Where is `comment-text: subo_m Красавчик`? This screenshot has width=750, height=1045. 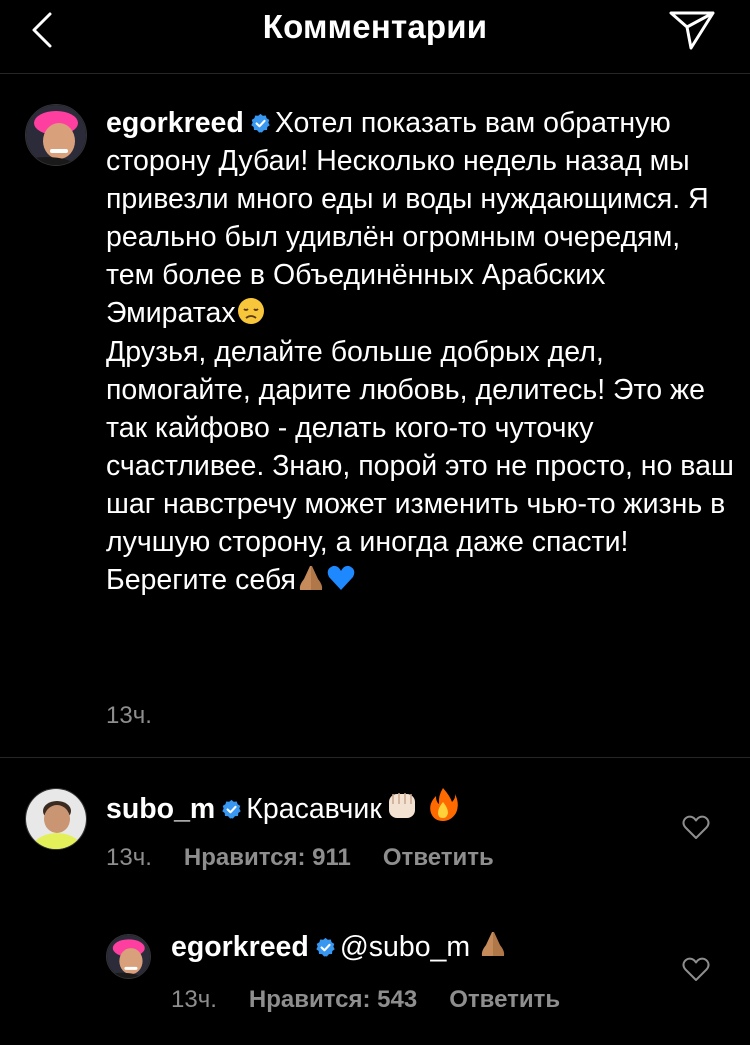 comment-text: subo_m Красавчик is located at coordinates (283, 807).